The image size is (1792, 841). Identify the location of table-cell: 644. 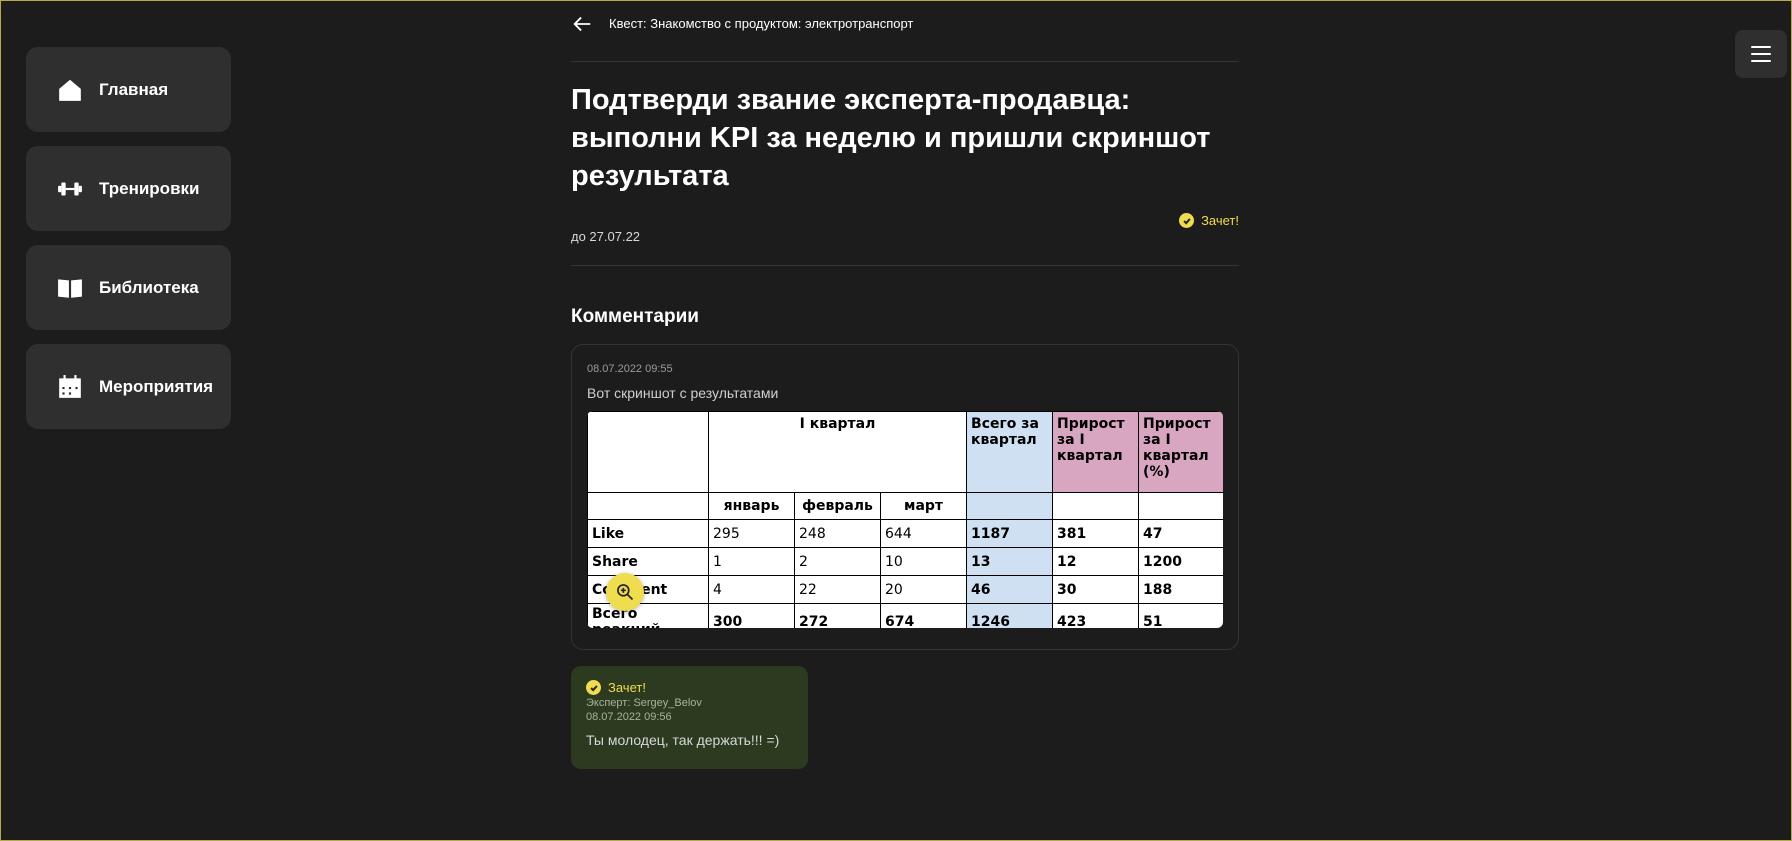
(923, 533).